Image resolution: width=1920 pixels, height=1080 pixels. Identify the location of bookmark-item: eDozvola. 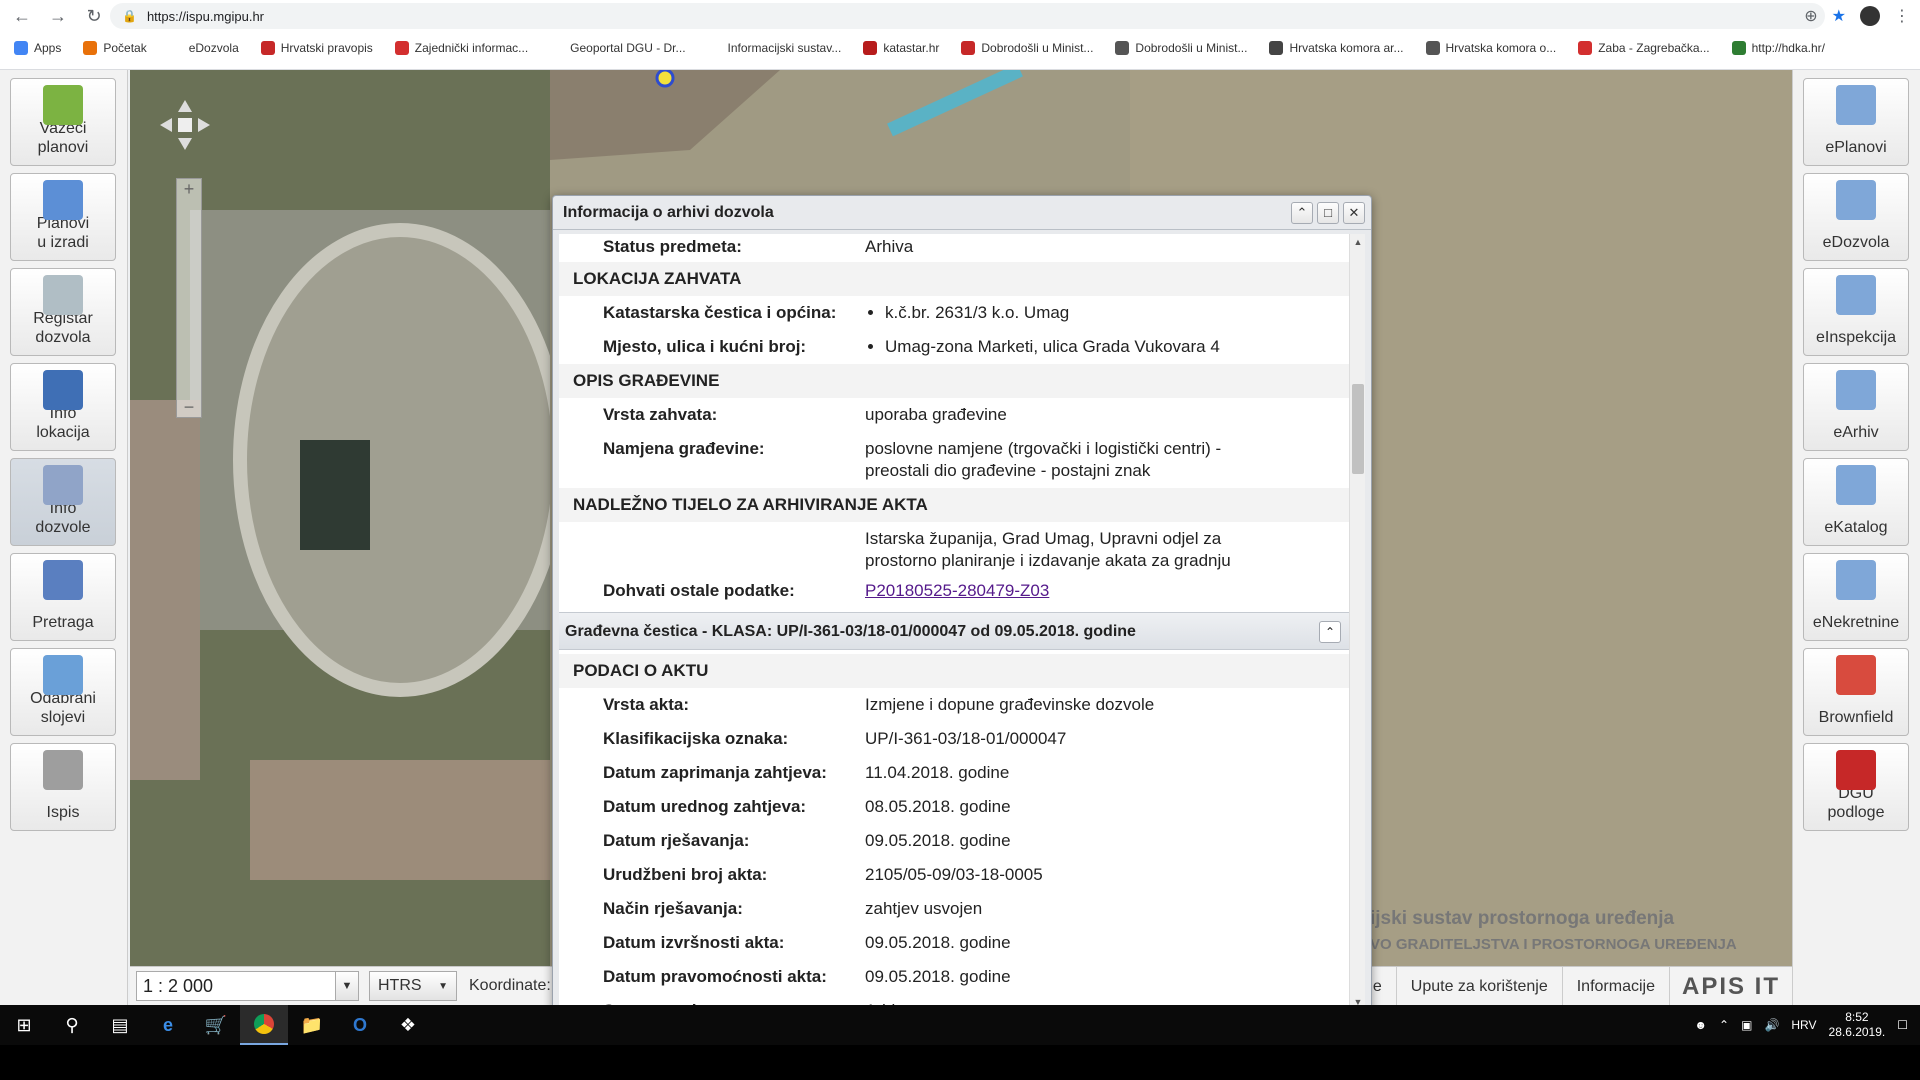
(203, 48).